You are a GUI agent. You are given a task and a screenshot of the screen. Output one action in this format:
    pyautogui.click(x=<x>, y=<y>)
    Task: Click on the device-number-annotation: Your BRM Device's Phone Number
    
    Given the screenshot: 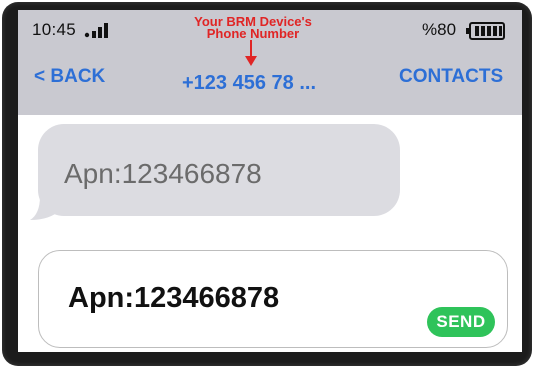 What is the action you would take?
    pyautogui.click(x=253, y=28)
    